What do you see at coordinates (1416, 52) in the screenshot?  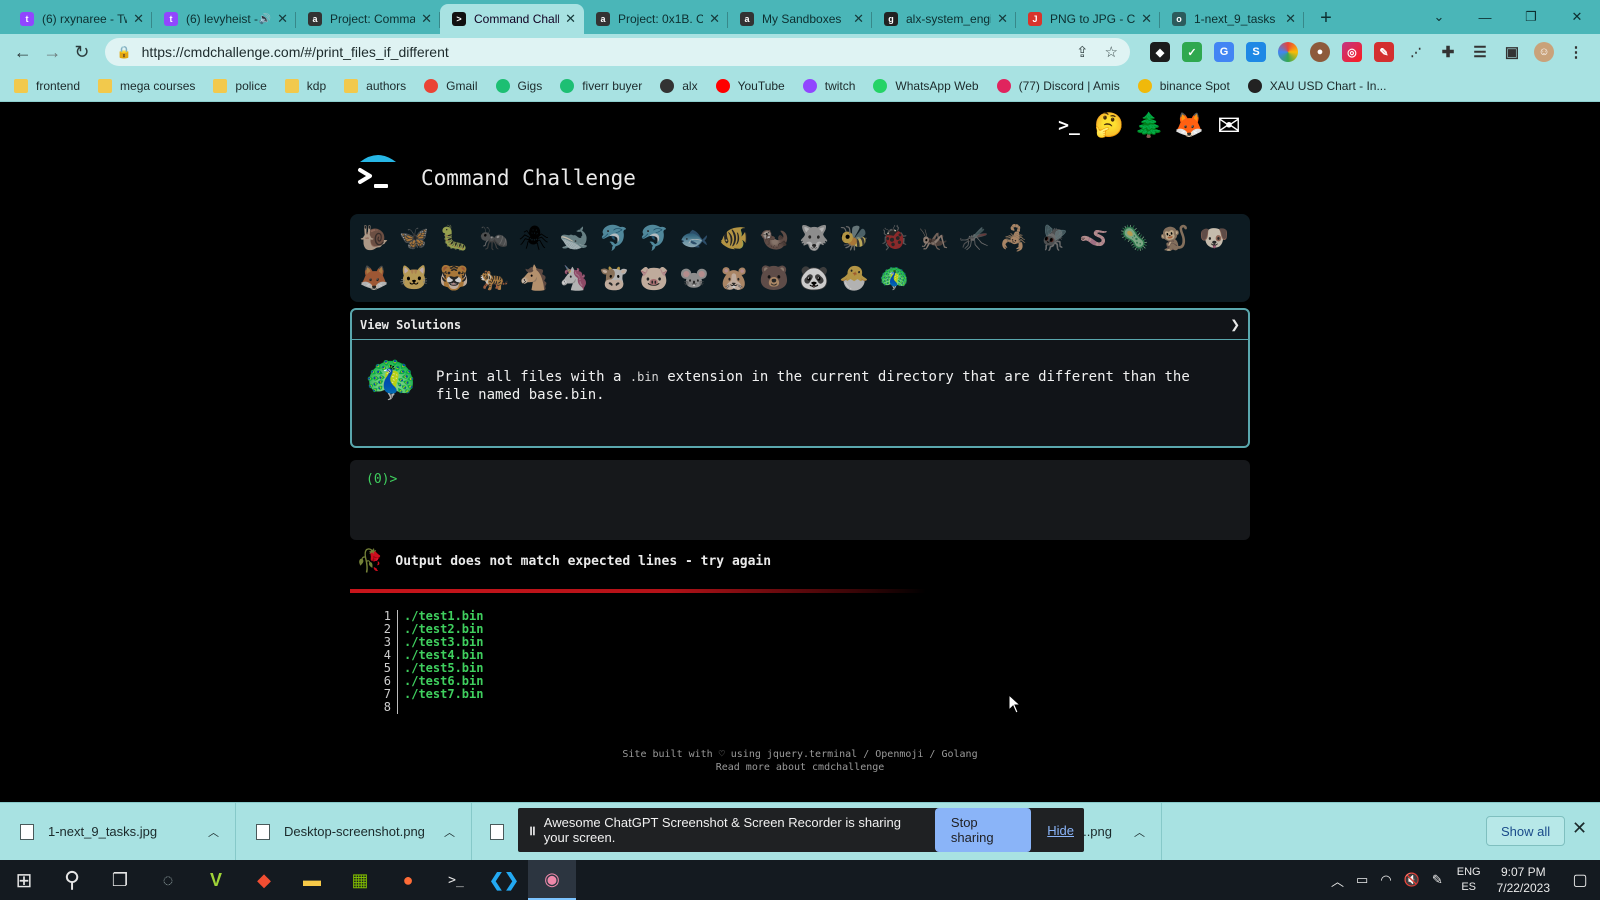 I see `extension-icon: ⋰` at bounding box center [1416, 52].